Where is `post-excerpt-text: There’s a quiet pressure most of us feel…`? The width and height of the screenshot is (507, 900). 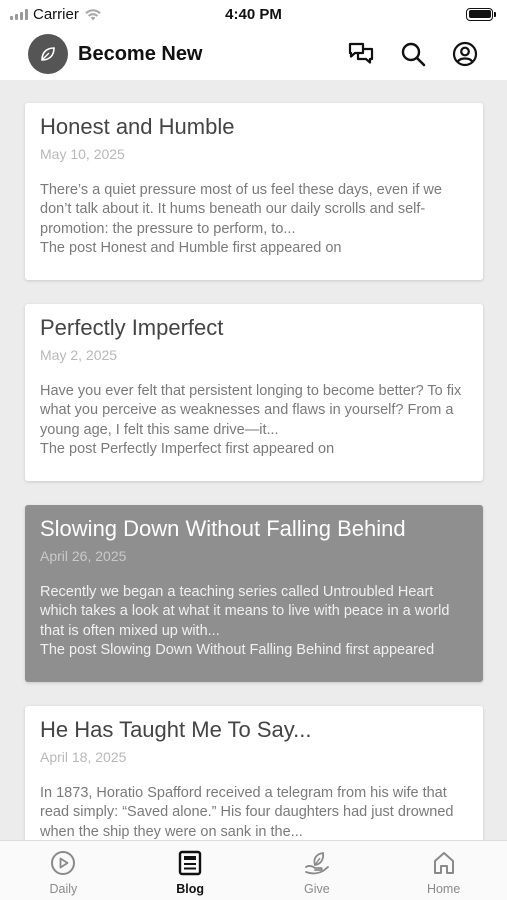
post-excerpt-text: There’s a quiet pressure most of us feel… is located at coordinates (241, 209).